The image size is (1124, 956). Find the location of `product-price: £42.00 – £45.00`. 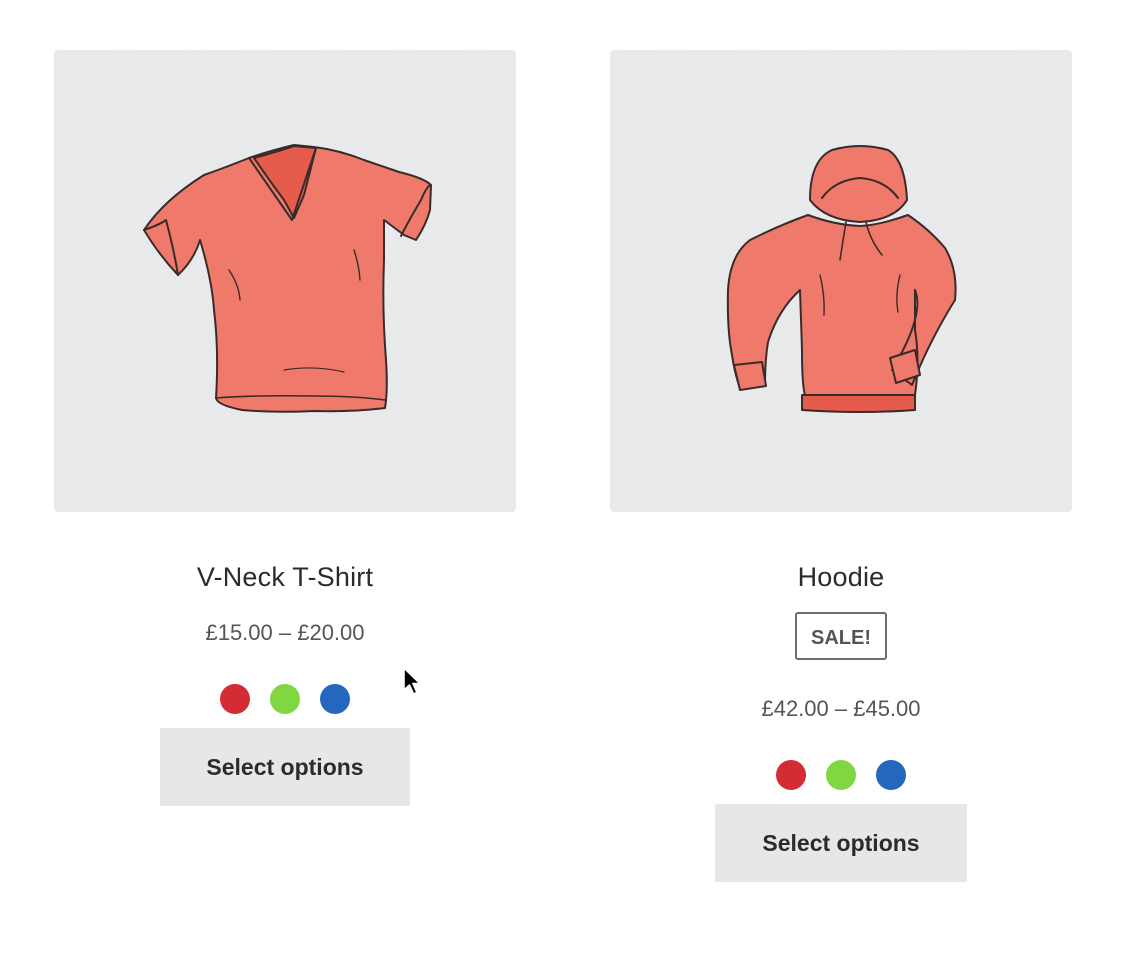

product-price: £42.00 – £45.00 is located at coordinates (841, 708).